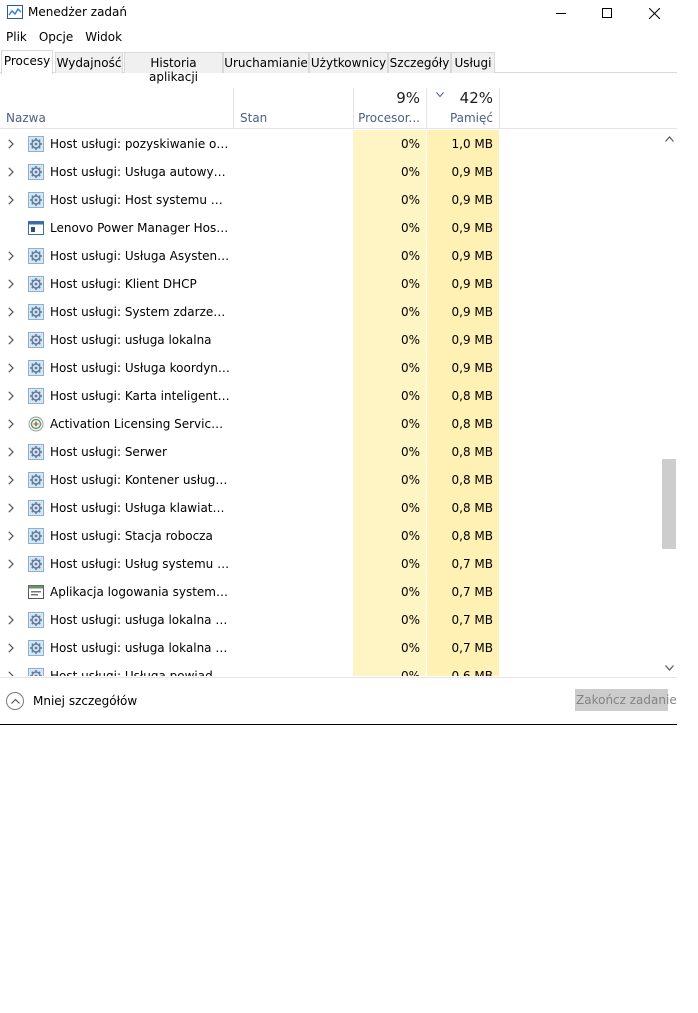  What do you see at coordinates (408, 98) in the screenshot?
I see `cpu-total-percent: 9%` at bounding box center [408, 98].